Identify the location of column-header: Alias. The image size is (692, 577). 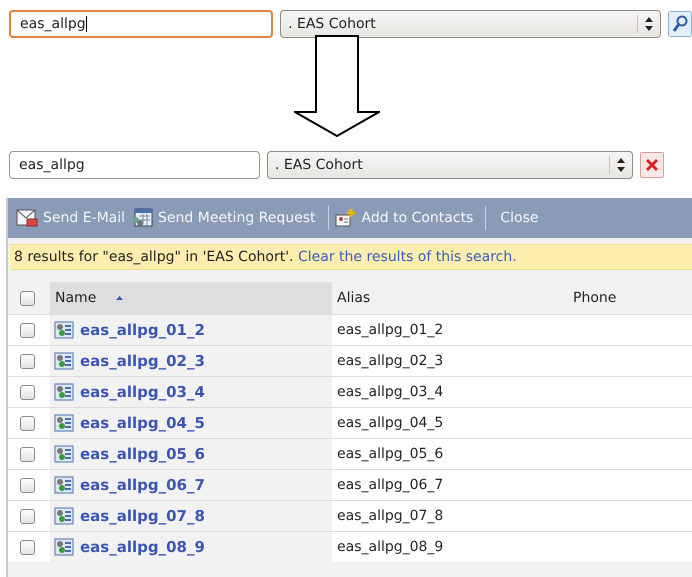
(450, 298).